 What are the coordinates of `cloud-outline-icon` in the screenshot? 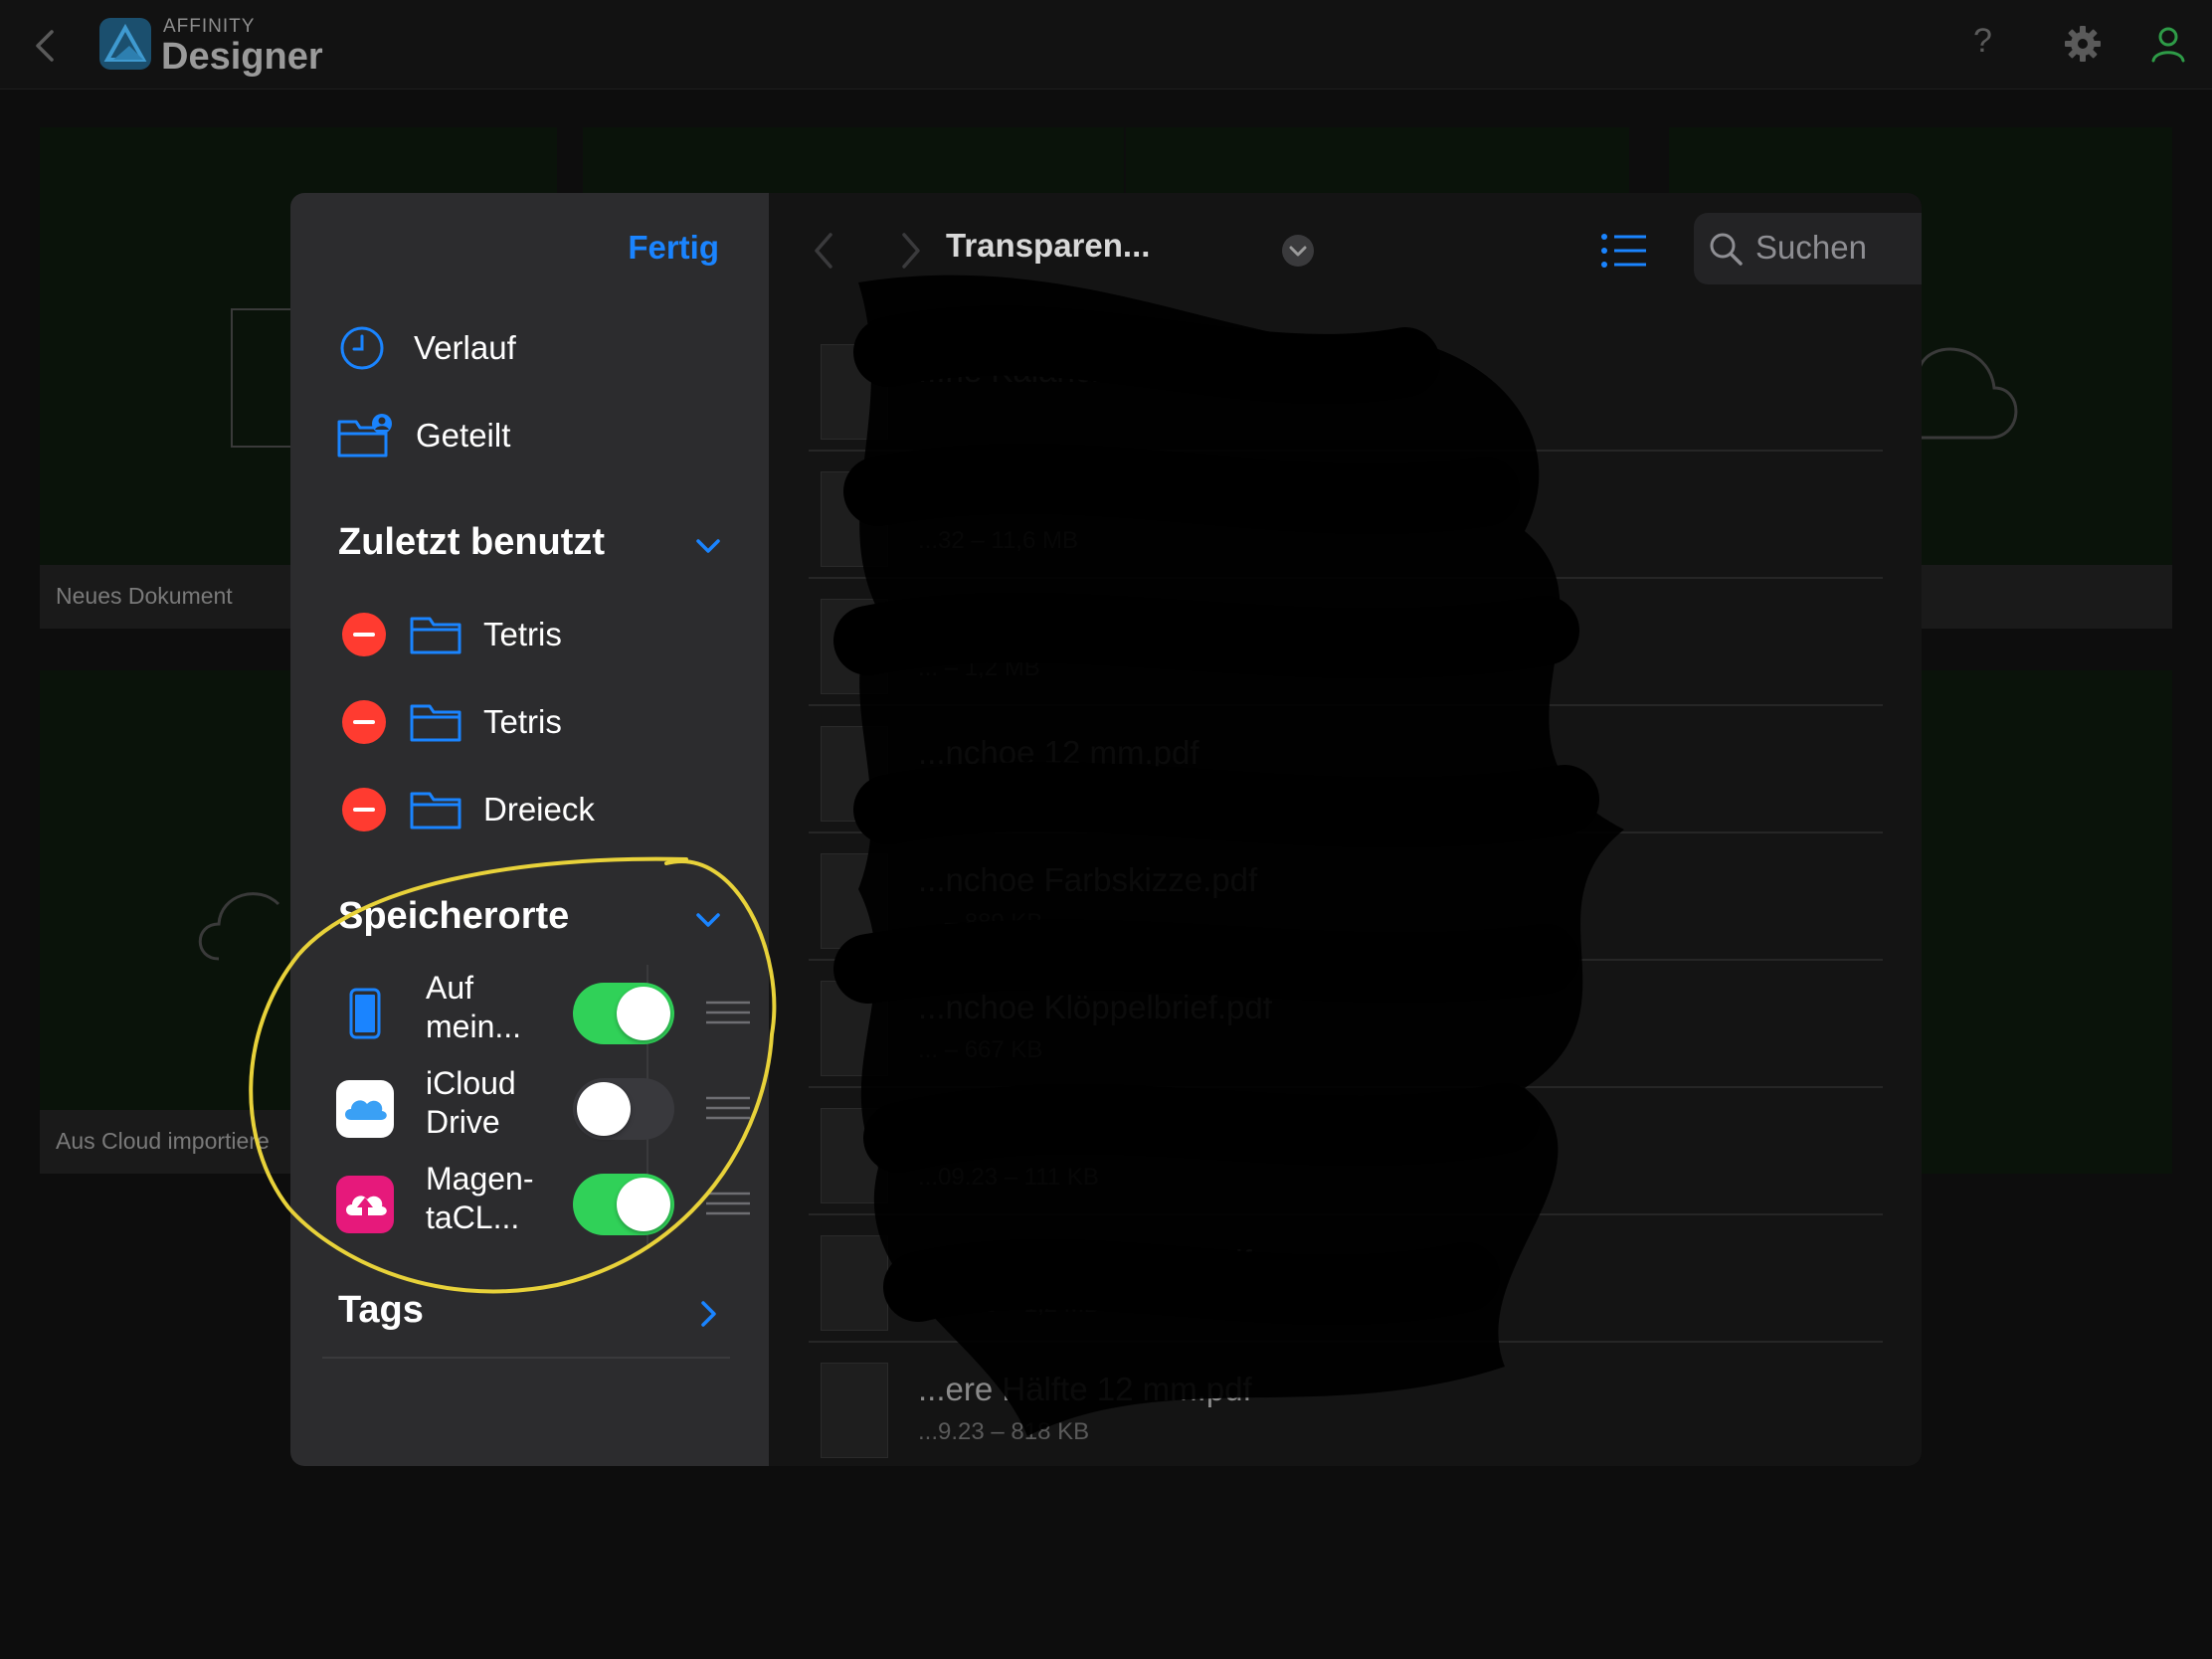 It's located at (1968, 393).